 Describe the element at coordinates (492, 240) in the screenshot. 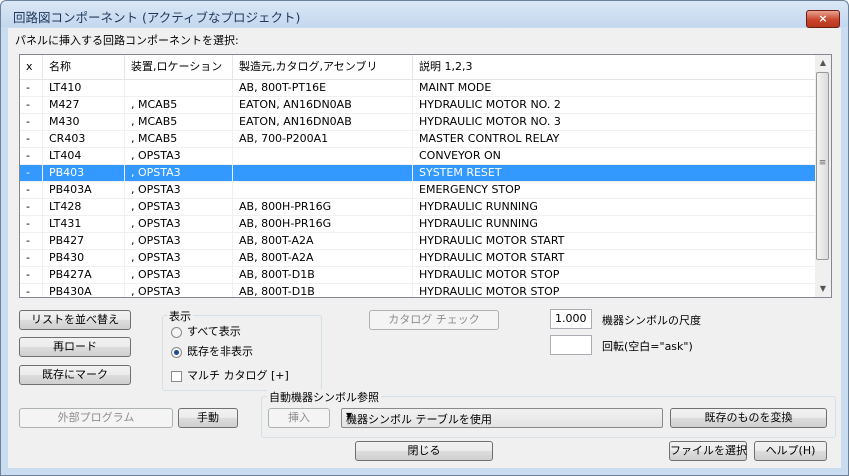

I see `row-description: HYDRAULIC MOTOR START` at that location.